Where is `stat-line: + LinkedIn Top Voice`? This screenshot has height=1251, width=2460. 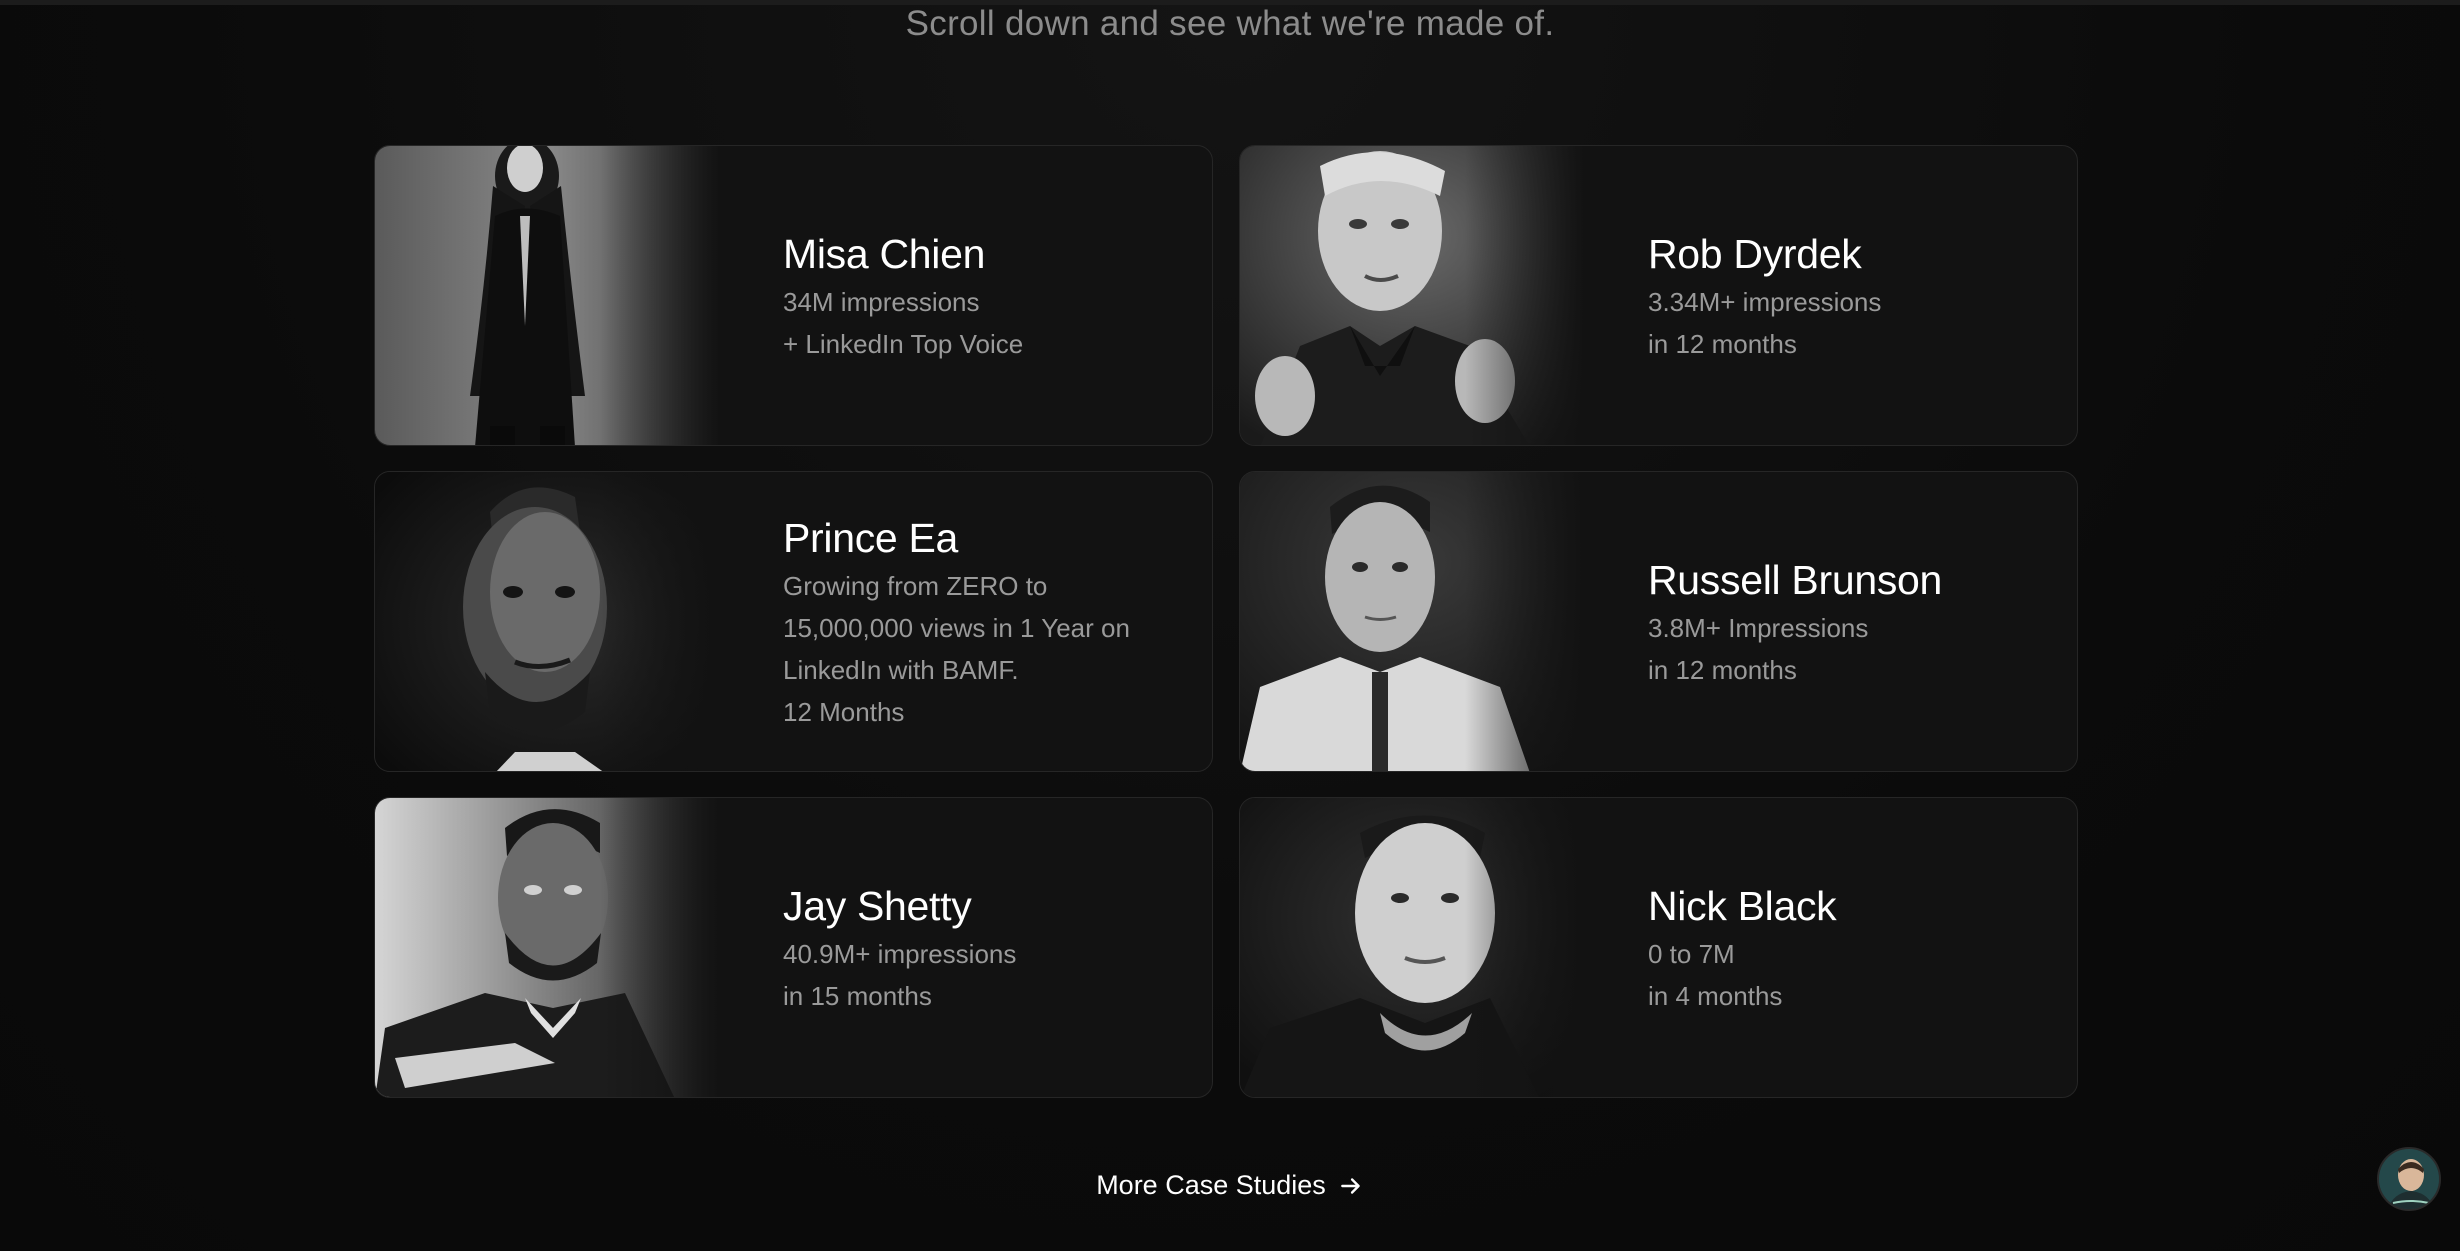 stat-line: + LinkedIn Top Voice is located at coordinates (903, 343).